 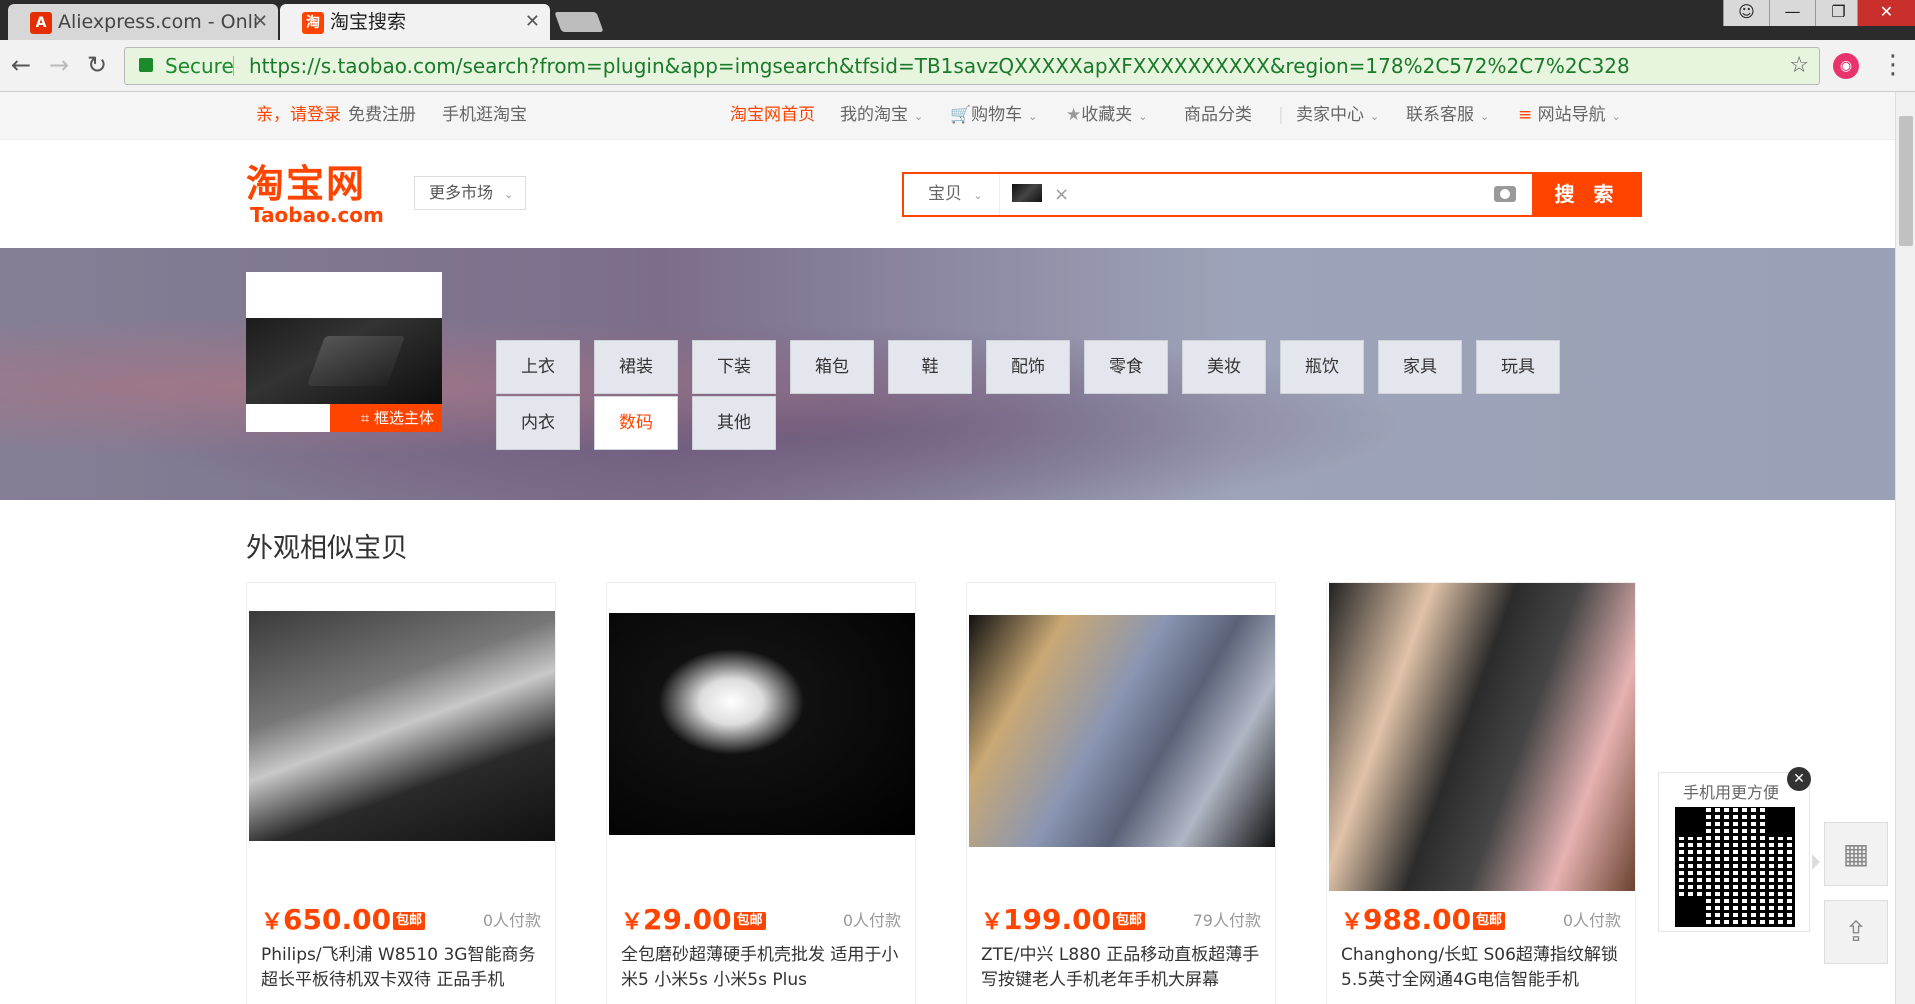 I want to click on product-title: Philips/飞利浦 W8510 3G智能商务超长平板待机双卡双待 正品手机, so click(x=403, y=968).